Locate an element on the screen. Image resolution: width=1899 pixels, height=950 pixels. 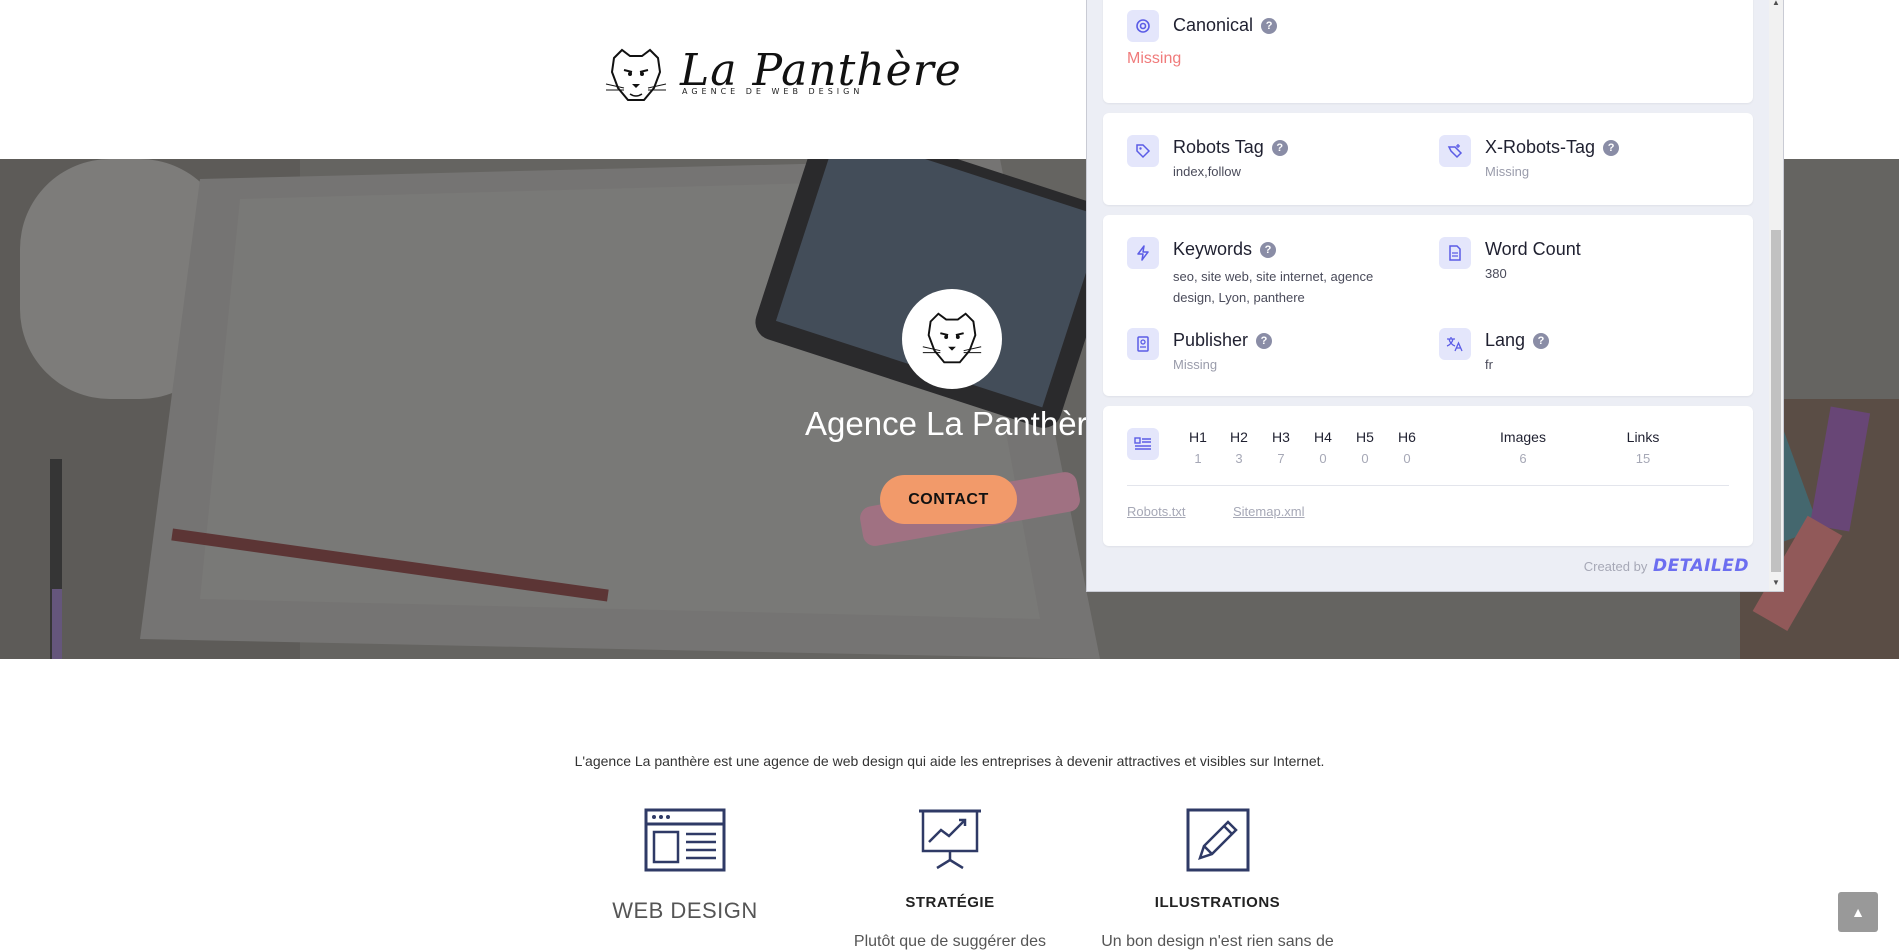
links-count: Links 15 is located at coordinates (1643, 447).